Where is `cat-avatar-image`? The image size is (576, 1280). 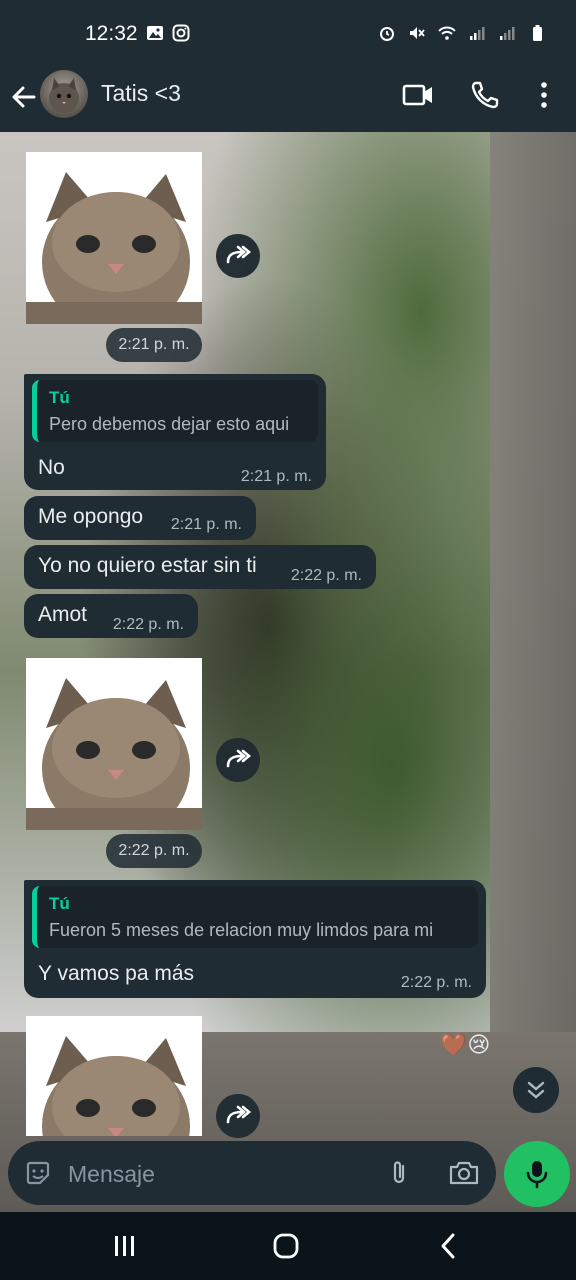 cat-avatar-image is located at coordinates (64, 95).